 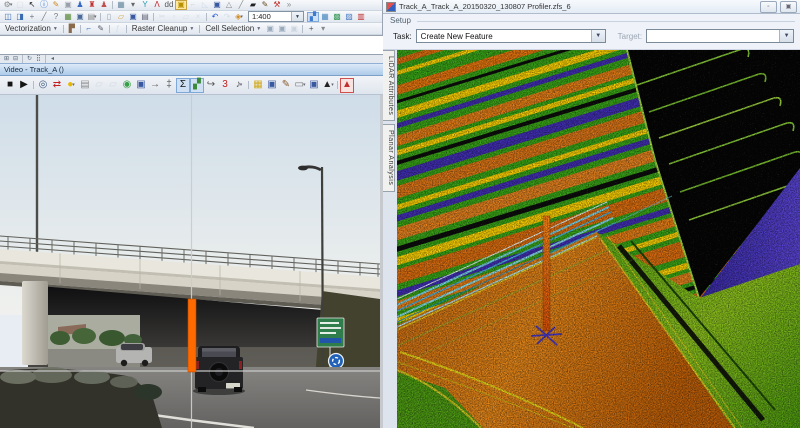 I want to click on y-join-icon: Y, so click(x=145, y=5).